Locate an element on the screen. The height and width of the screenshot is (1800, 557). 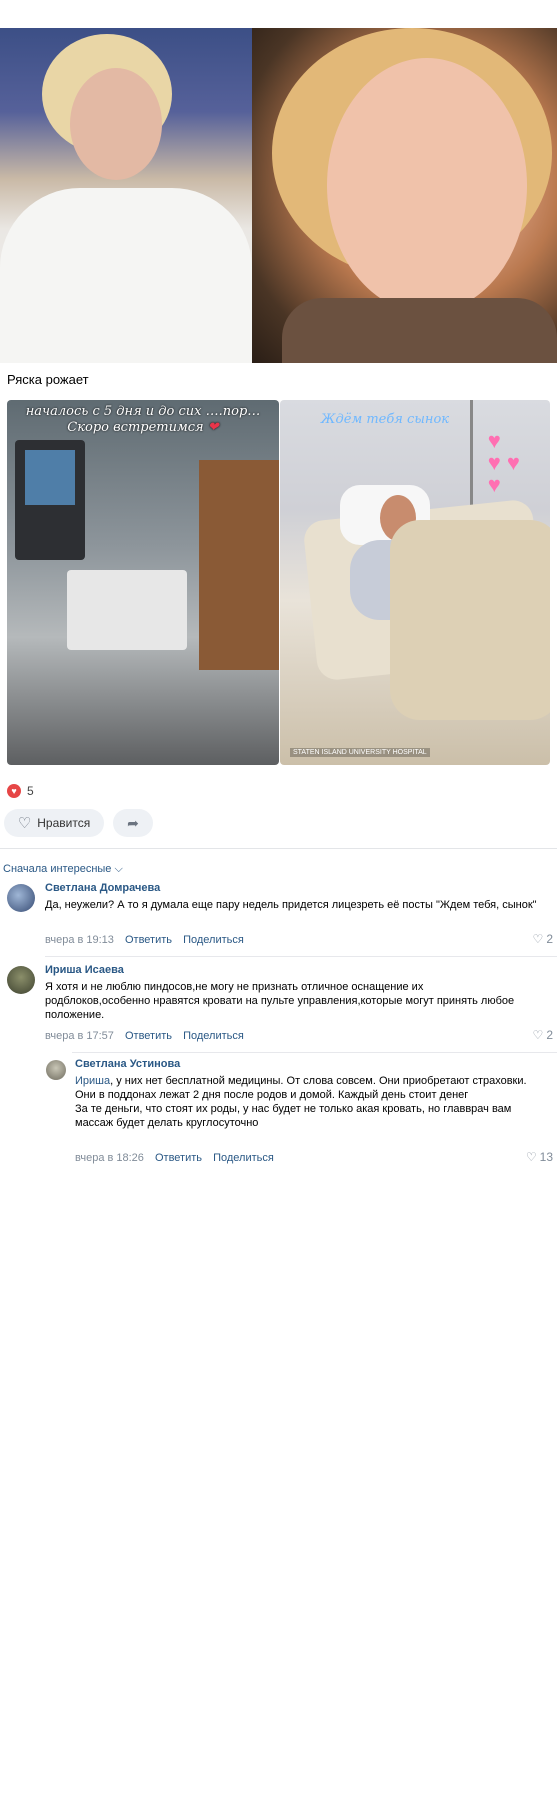
like-button: ♡ Нравится is located at coordinates (54, 823).